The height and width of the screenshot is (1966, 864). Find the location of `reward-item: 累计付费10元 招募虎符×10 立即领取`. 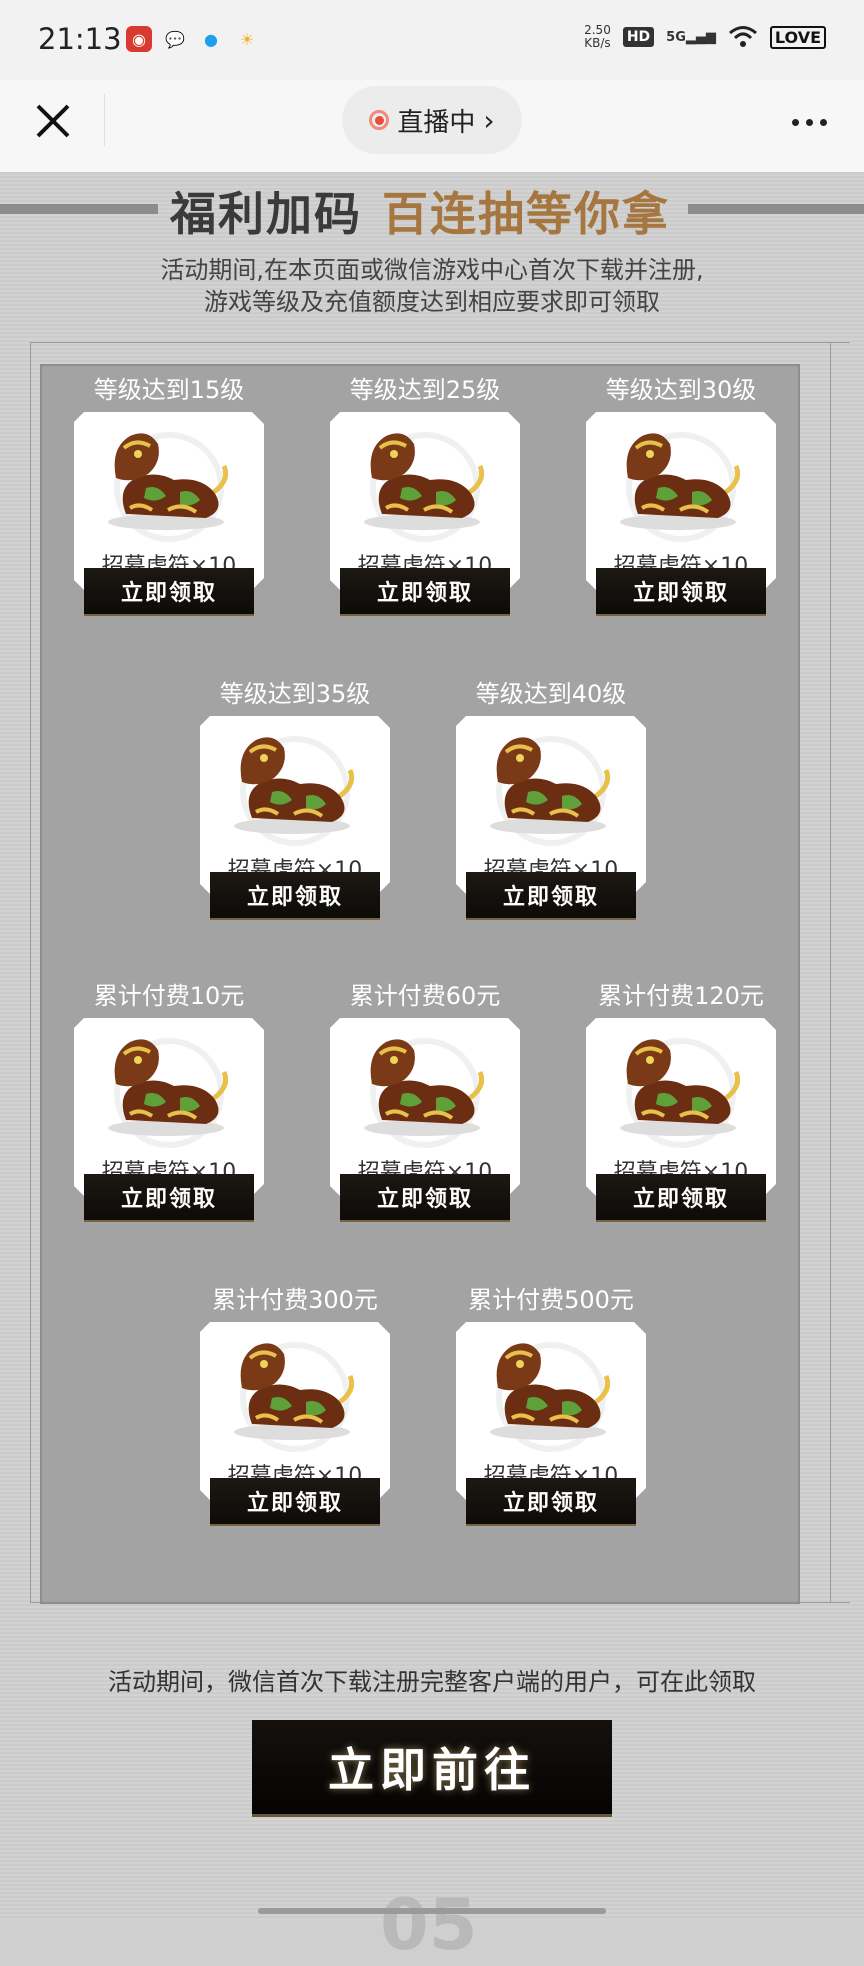

reward-item: 累计付费10元 招募虎符×10 立即领取 is located at coordinates (169, 1101).